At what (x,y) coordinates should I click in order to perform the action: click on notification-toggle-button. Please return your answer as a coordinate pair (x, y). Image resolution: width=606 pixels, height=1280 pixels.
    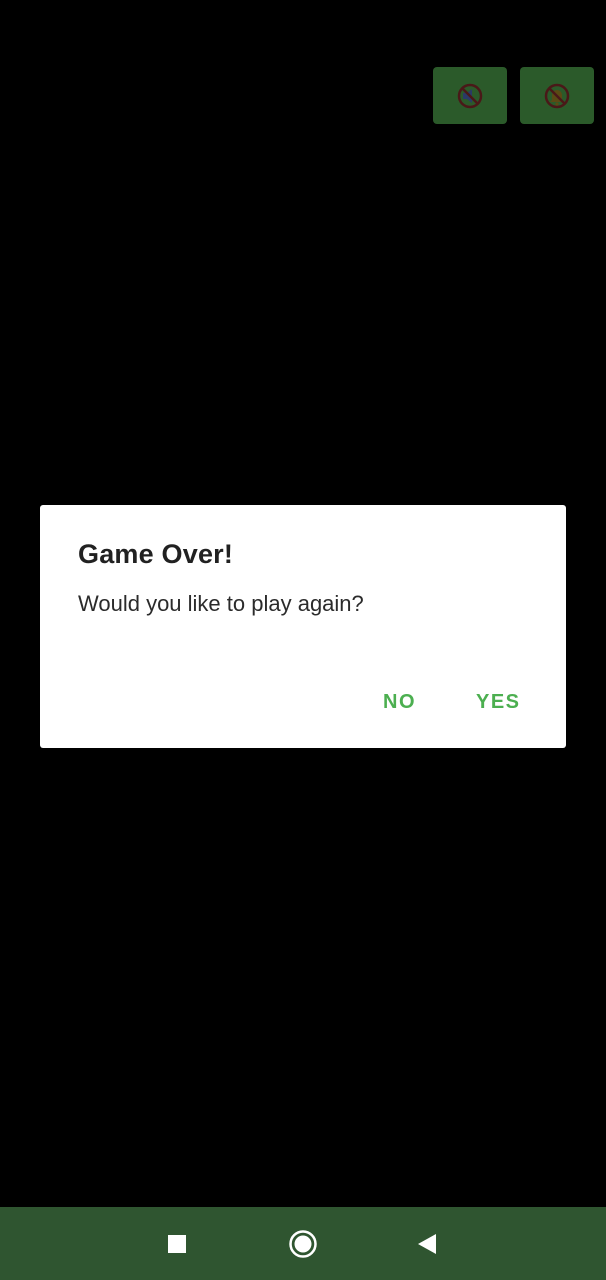
    Looking at the image, I should click on (557, 95).